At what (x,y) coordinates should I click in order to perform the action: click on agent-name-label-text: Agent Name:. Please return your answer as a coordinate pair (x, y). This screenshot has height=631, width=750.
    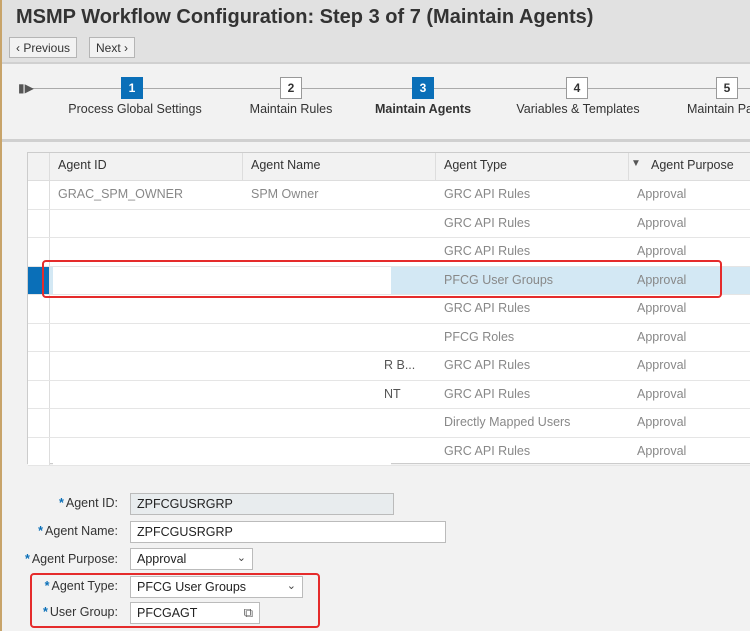
    Looking at the image, I should click on (81, 531).